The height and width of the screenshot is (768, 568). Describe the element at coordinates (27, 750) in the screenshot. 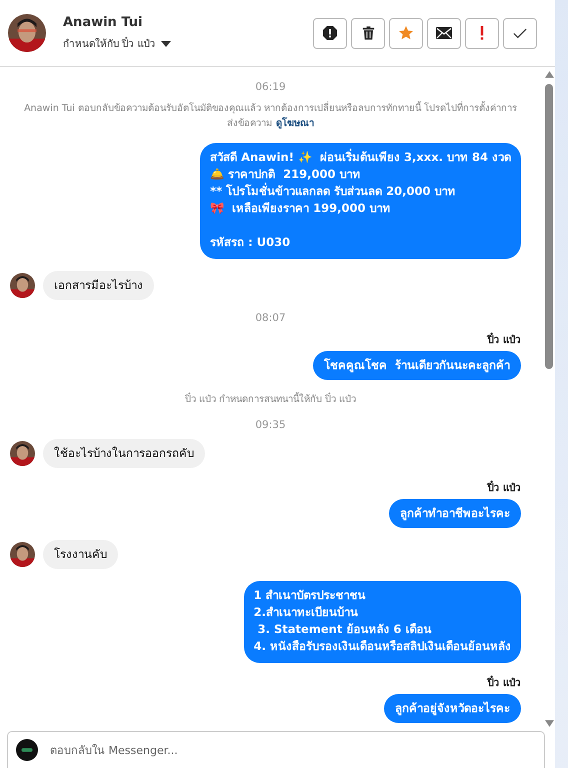

I see `page-logo-icon` at that location.